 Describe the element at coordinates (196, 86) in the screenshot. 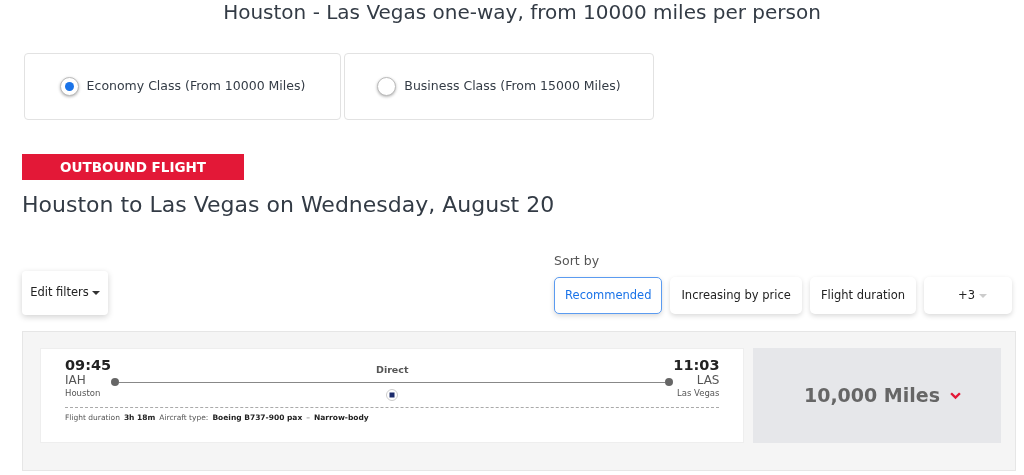

I see `cabin-label: Economy Class (From 10000 Miles)` at that location.